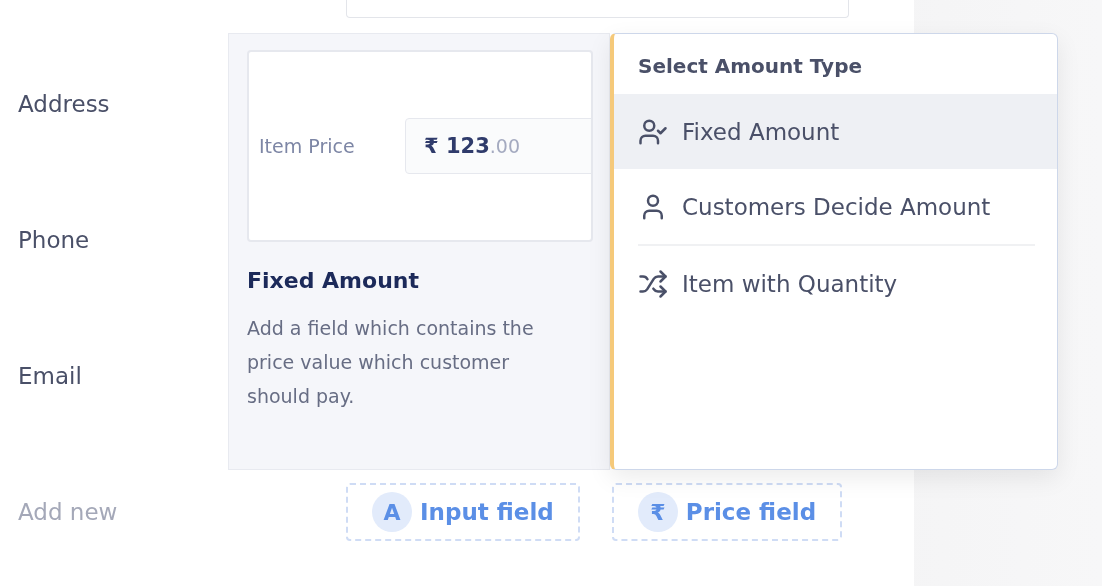 The width and height of the screenshot is (1102, 586). What do you see at coordinates (392, 512) in the screenshot?
I see `field-type-icon: A` at bounding box center [392, 512].